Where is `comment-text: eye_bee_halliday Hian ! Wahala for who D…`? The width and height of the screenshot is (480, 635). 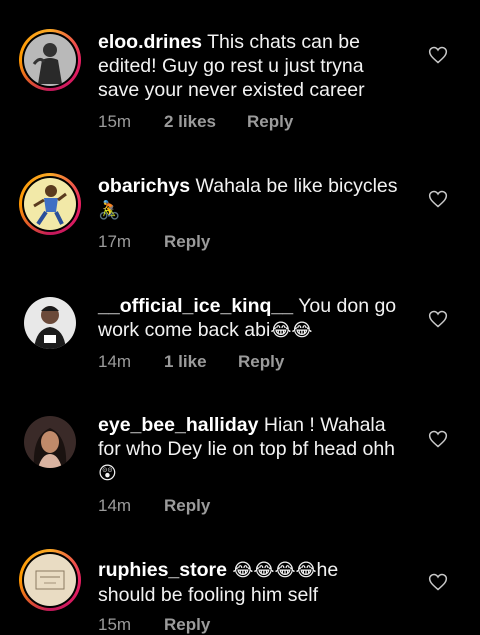 comment-text: eye_bee_halliday Hian ! Wahala for who D… is located at coordinates (248, 449).